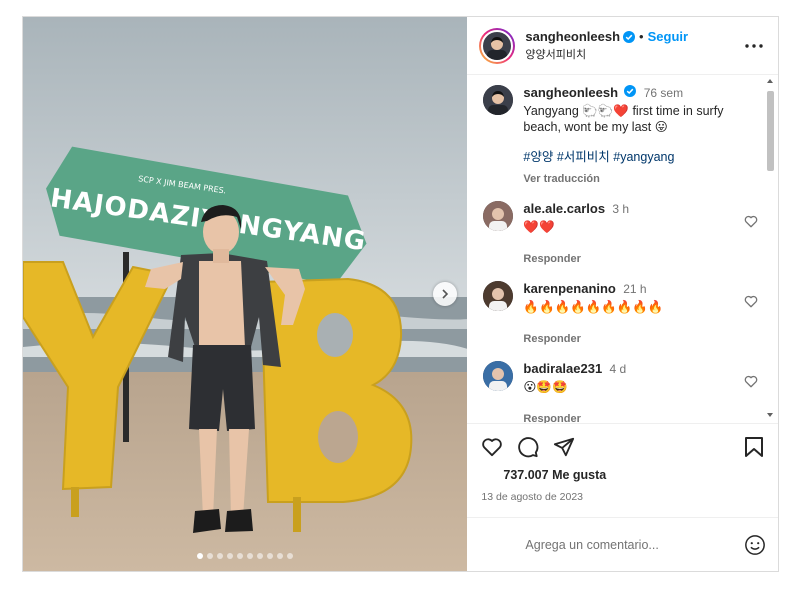 The height and width of the screenshot is (590, 800). What do you see at coordinates (640, 179) in the screenshot?
I see `translate-link: Ver traducción` at bounding box center [640, 179].